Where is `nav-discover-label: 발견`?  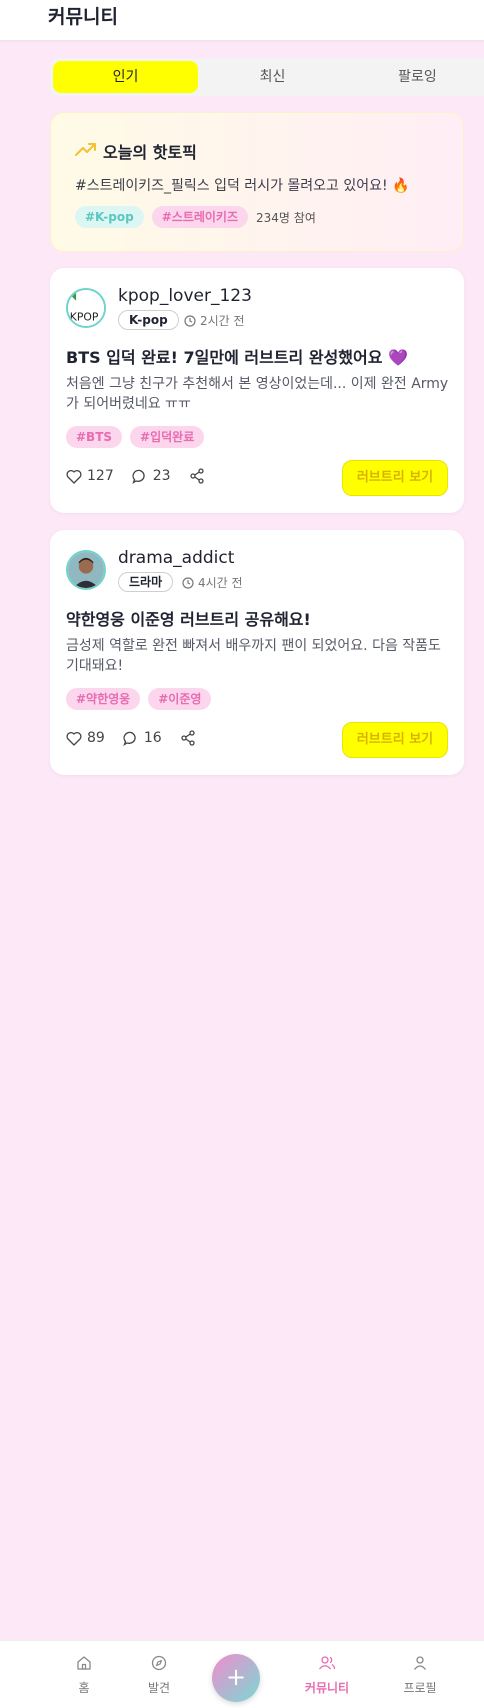 nav-discover-label: 발견 is located at coordinates (159, 1688).